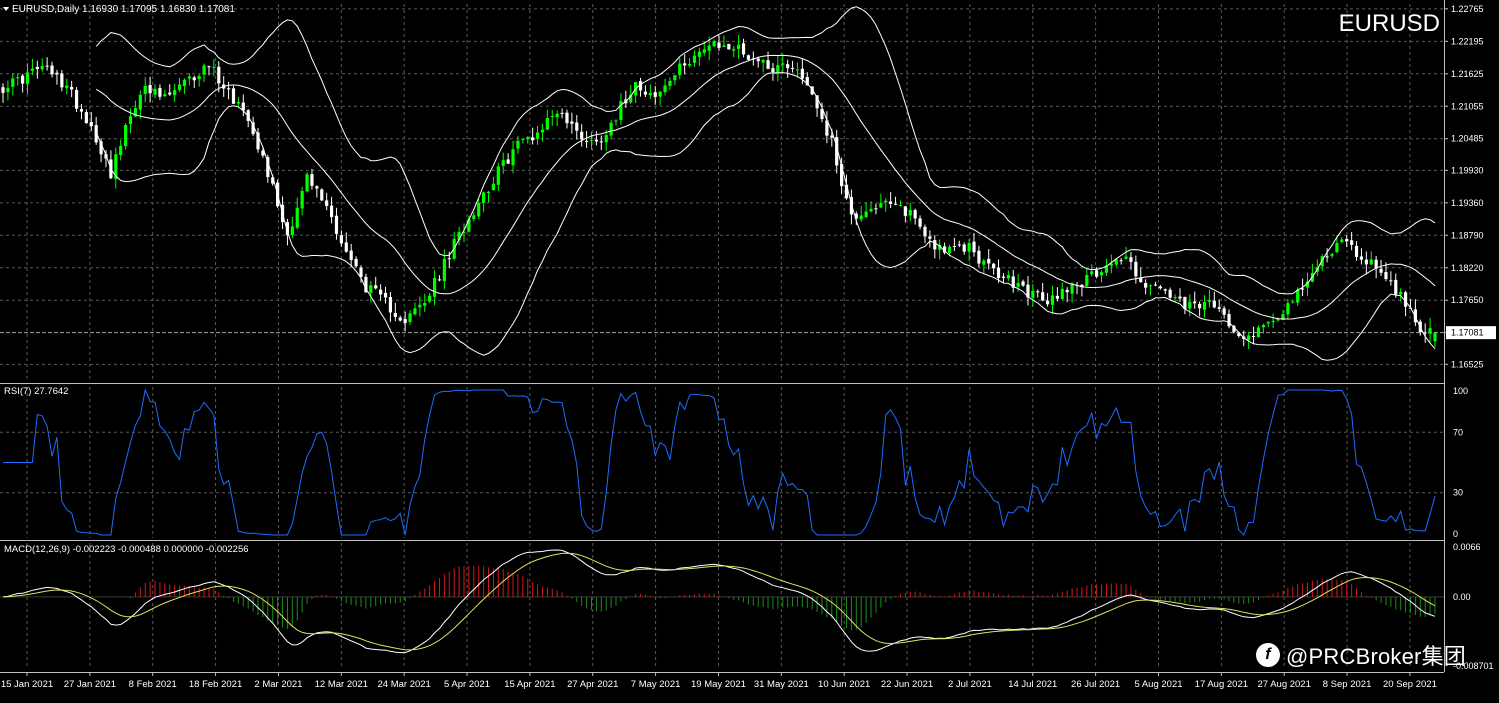 The image size is (1499, 703). Describe the element at coordinates (1458, 493) in the screenshot. I see `rsi-tick-label: 30` at that location.